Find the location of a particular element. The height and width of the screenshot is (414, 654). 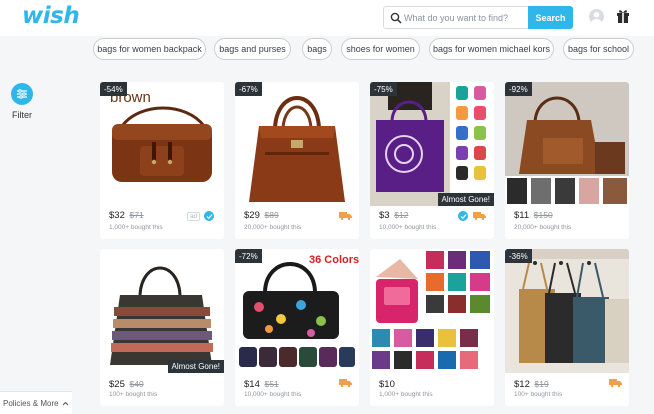

discount-badge: -54% is located at coordinates (113, 89).